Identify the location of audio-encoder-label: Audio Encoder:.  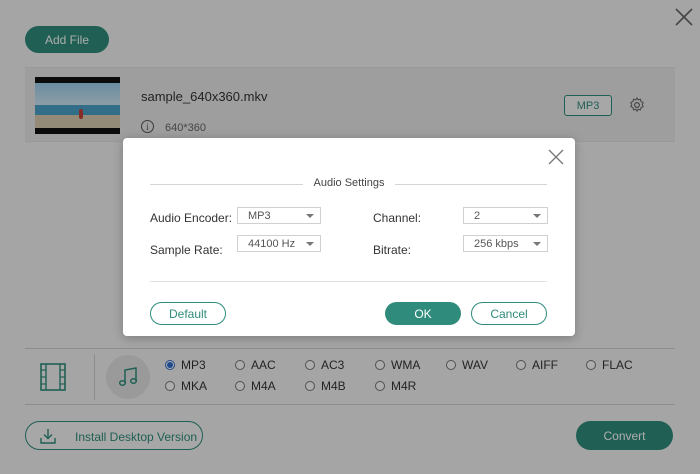
(191, 218).